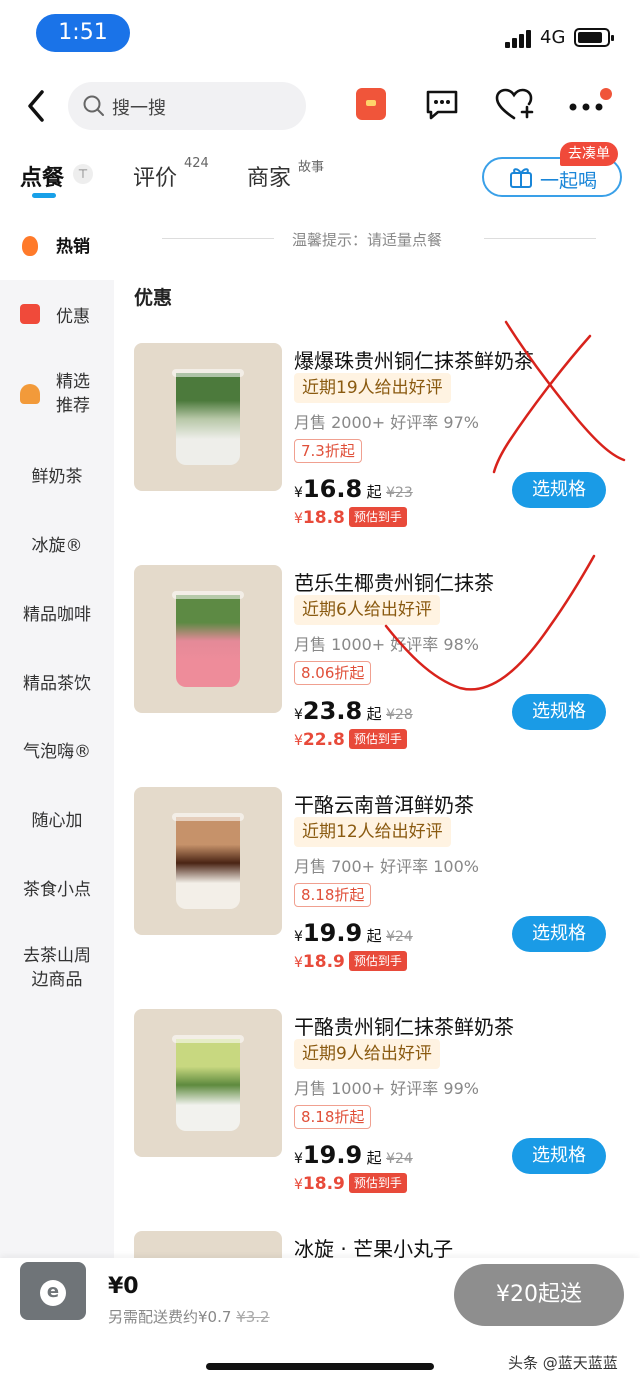 The height and width of the screenshot is (1385, 640). What do you see at coordinates (30, 394) in the screenshot?
I see `thumb-up-icon` at bounding box center [30, 394].